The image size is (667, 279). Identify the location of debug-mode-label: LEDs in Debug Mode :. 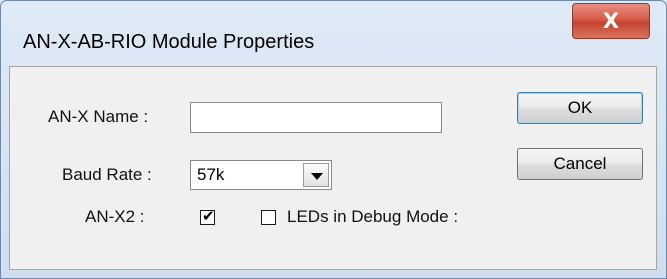
(373, 216).